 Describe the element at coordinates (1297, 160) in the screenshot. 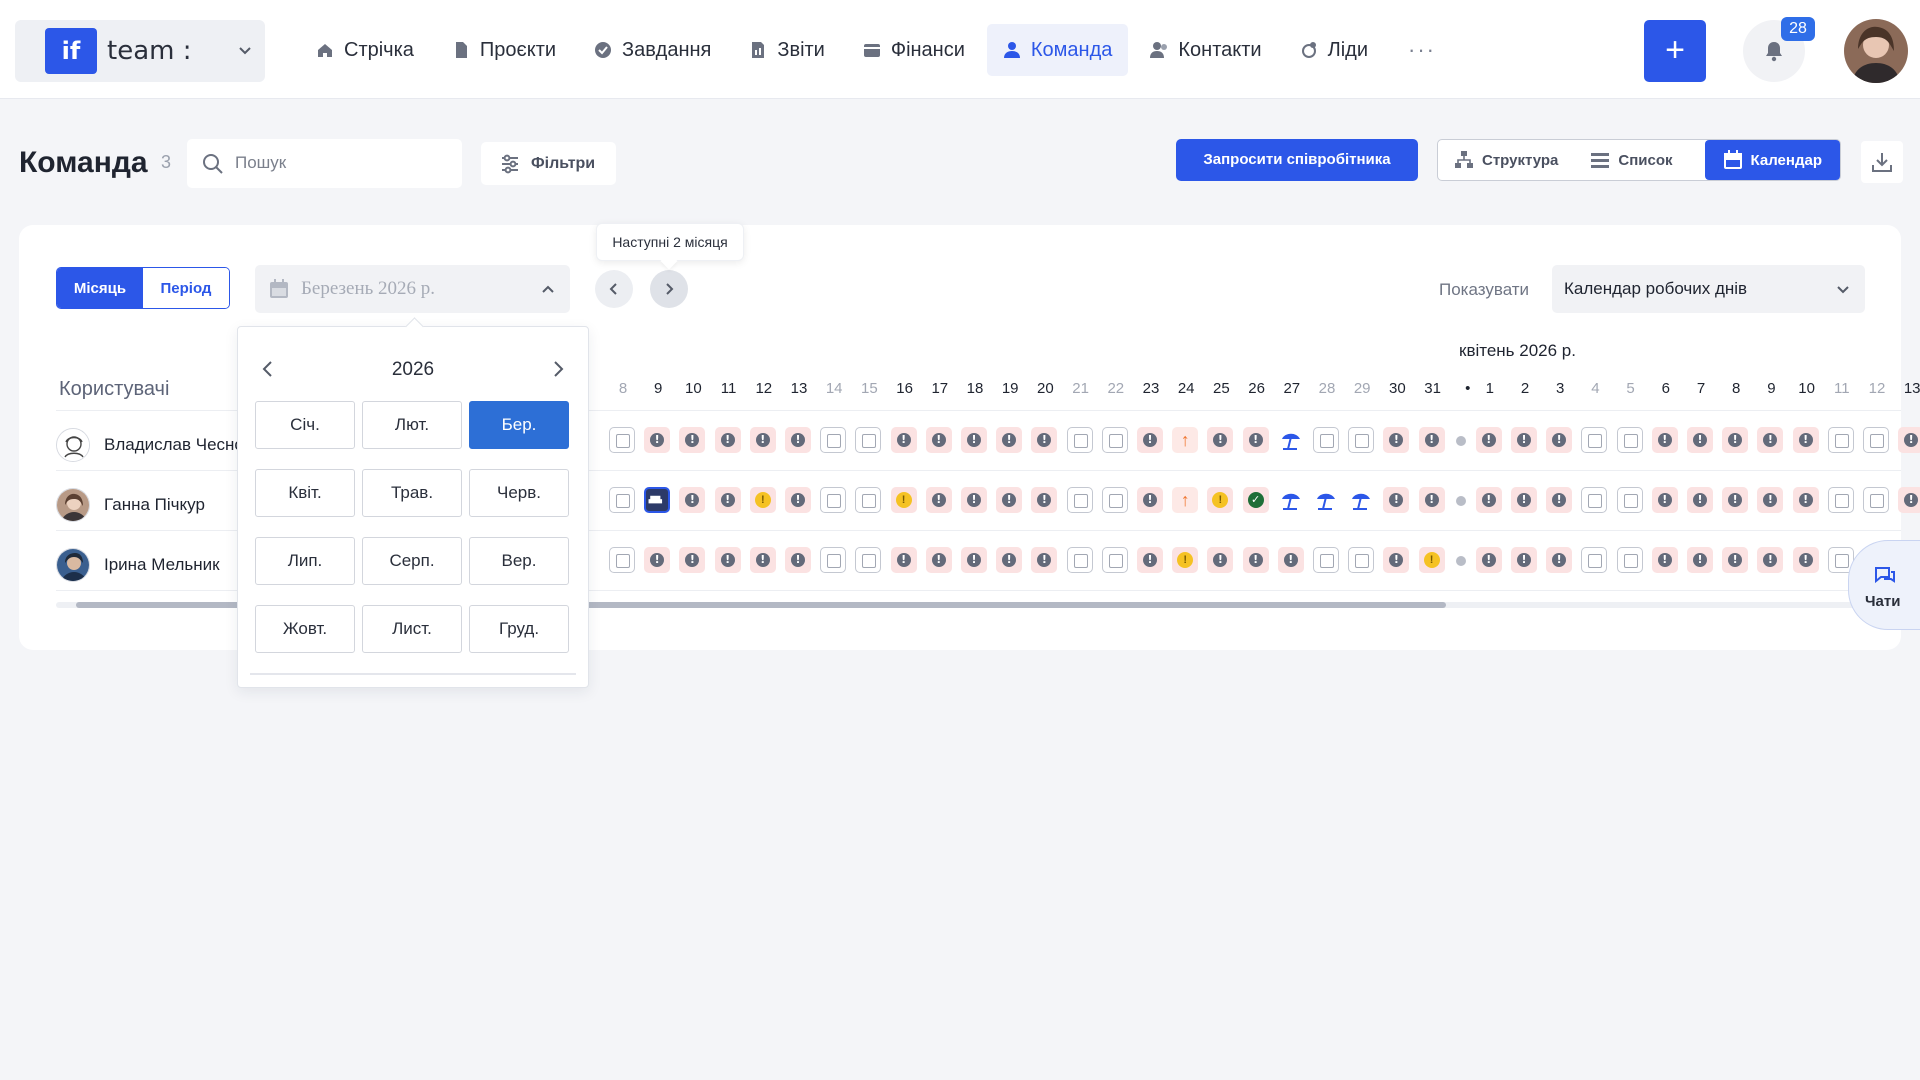

I see `invite-employee-button: Запросити співробітника` at that location.